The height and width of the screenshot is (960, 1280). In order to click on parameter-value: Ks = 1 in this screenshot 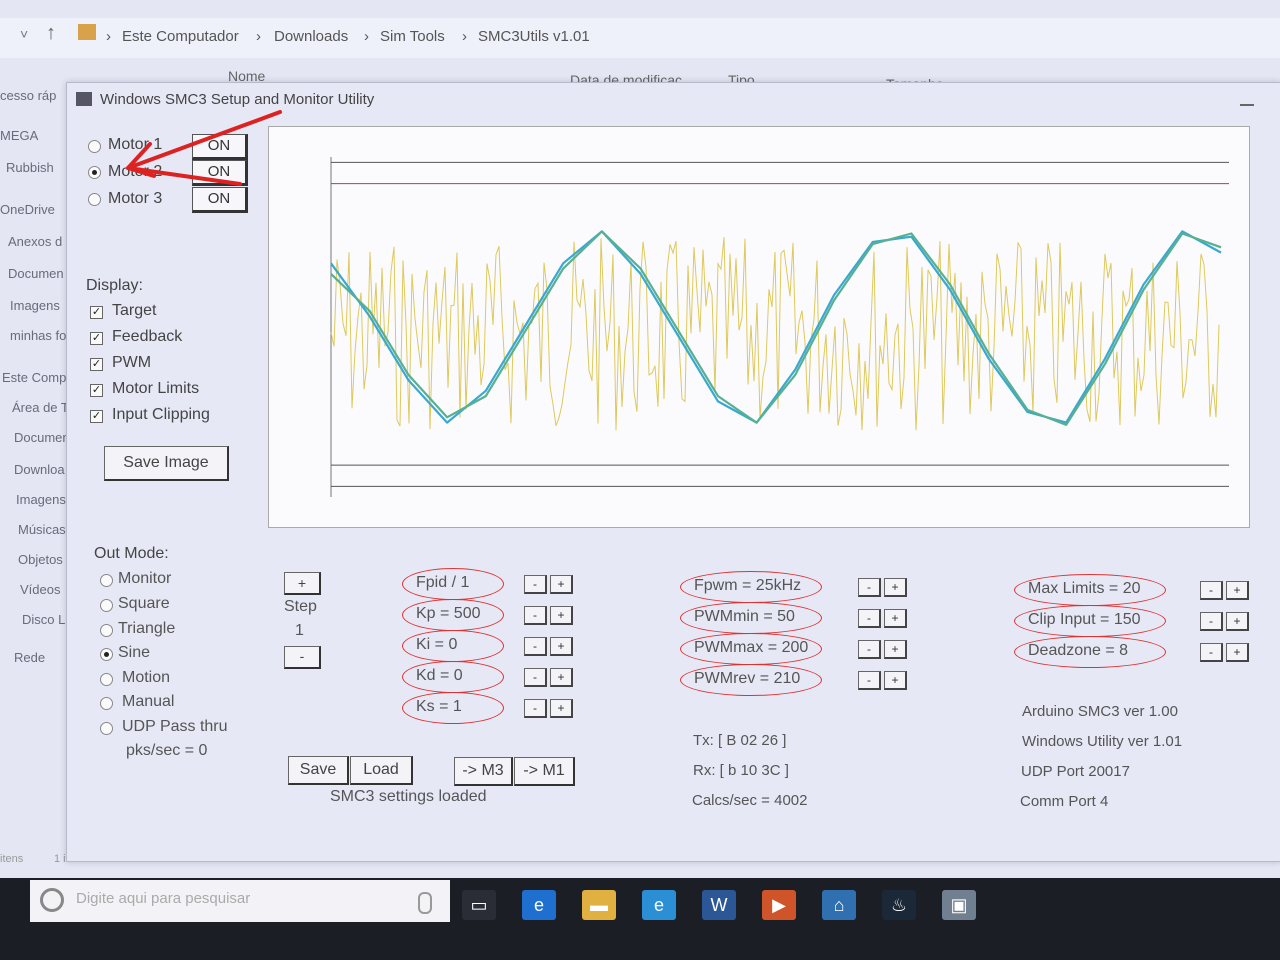, I will do `click(439, 706)`.